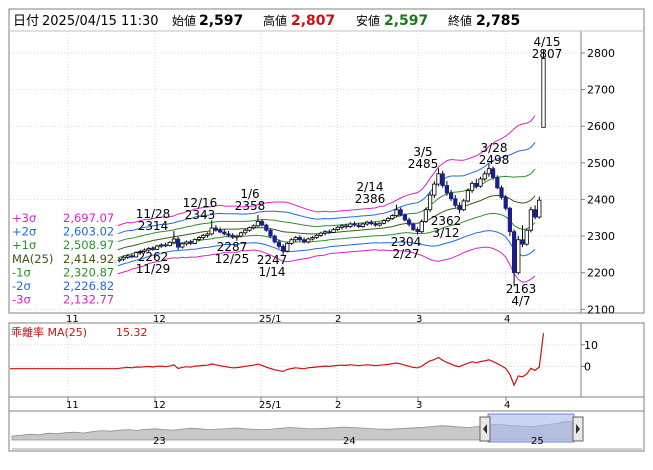 The height and width of the screenshot is (470, 653). Describe the element at coordinates (88, 218) in the screenshot. I see `legend-value: 2,697.07` at that location.